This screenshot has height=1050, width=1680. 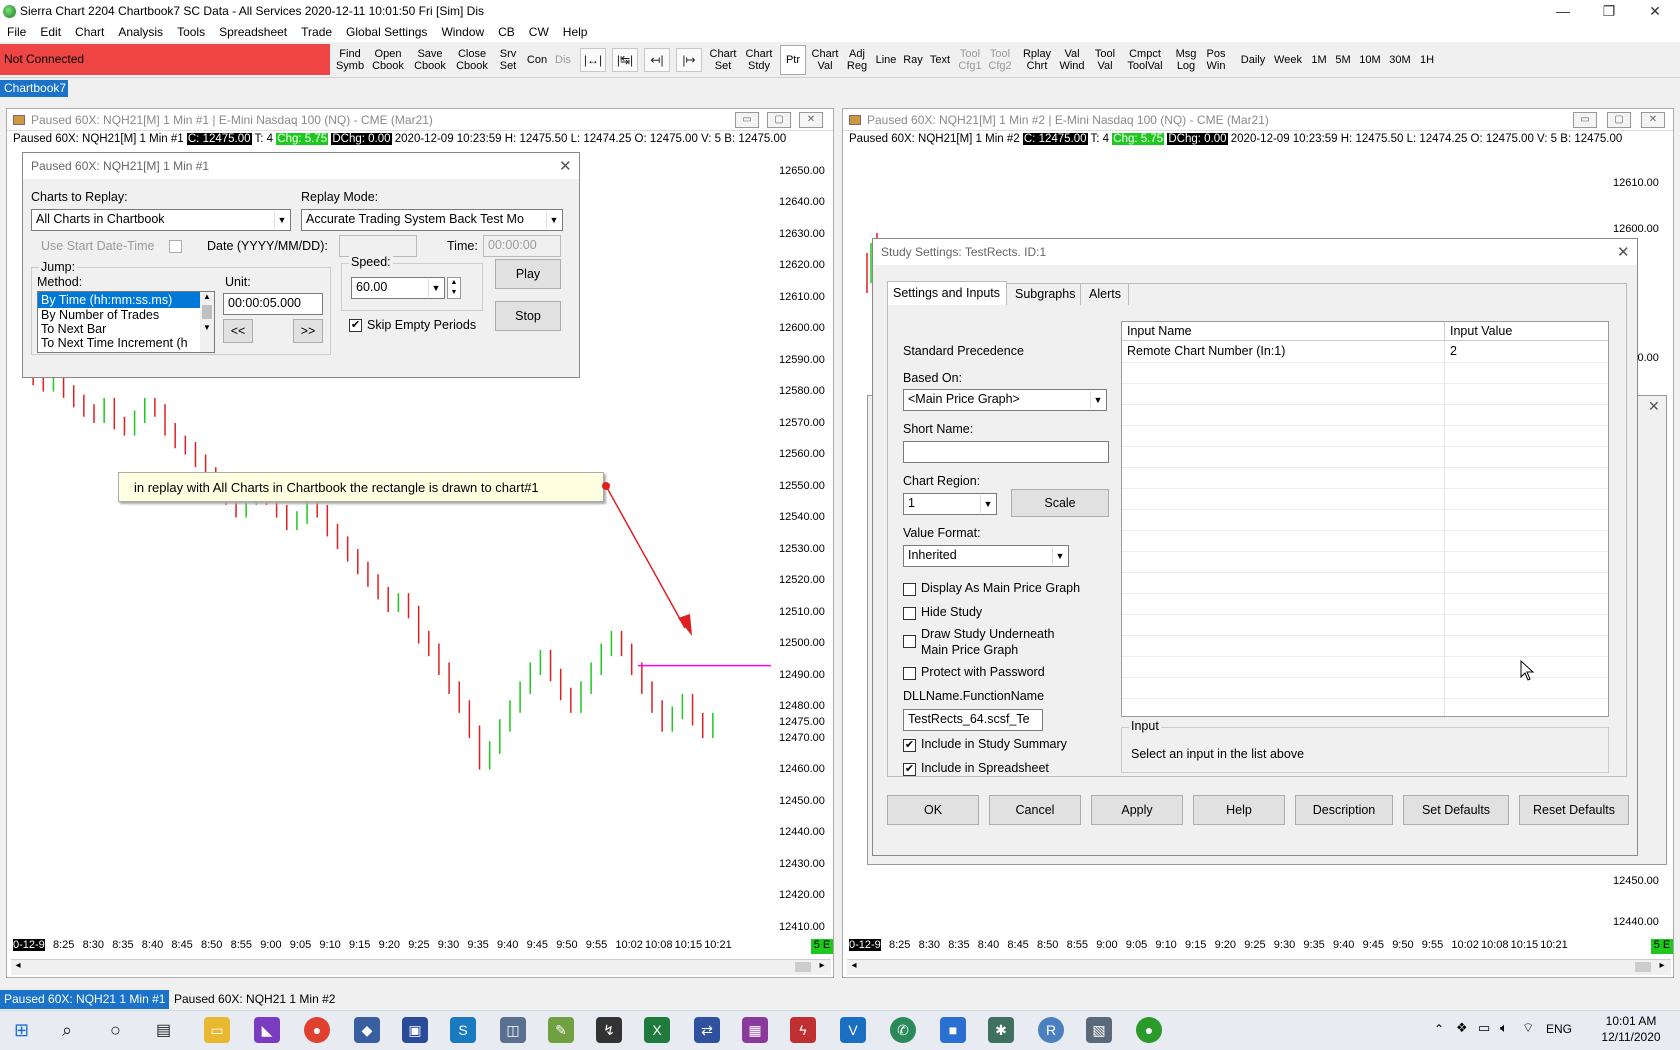 I want to click on skip-empty-checkbox: ✔, so click(x=355, y=325).